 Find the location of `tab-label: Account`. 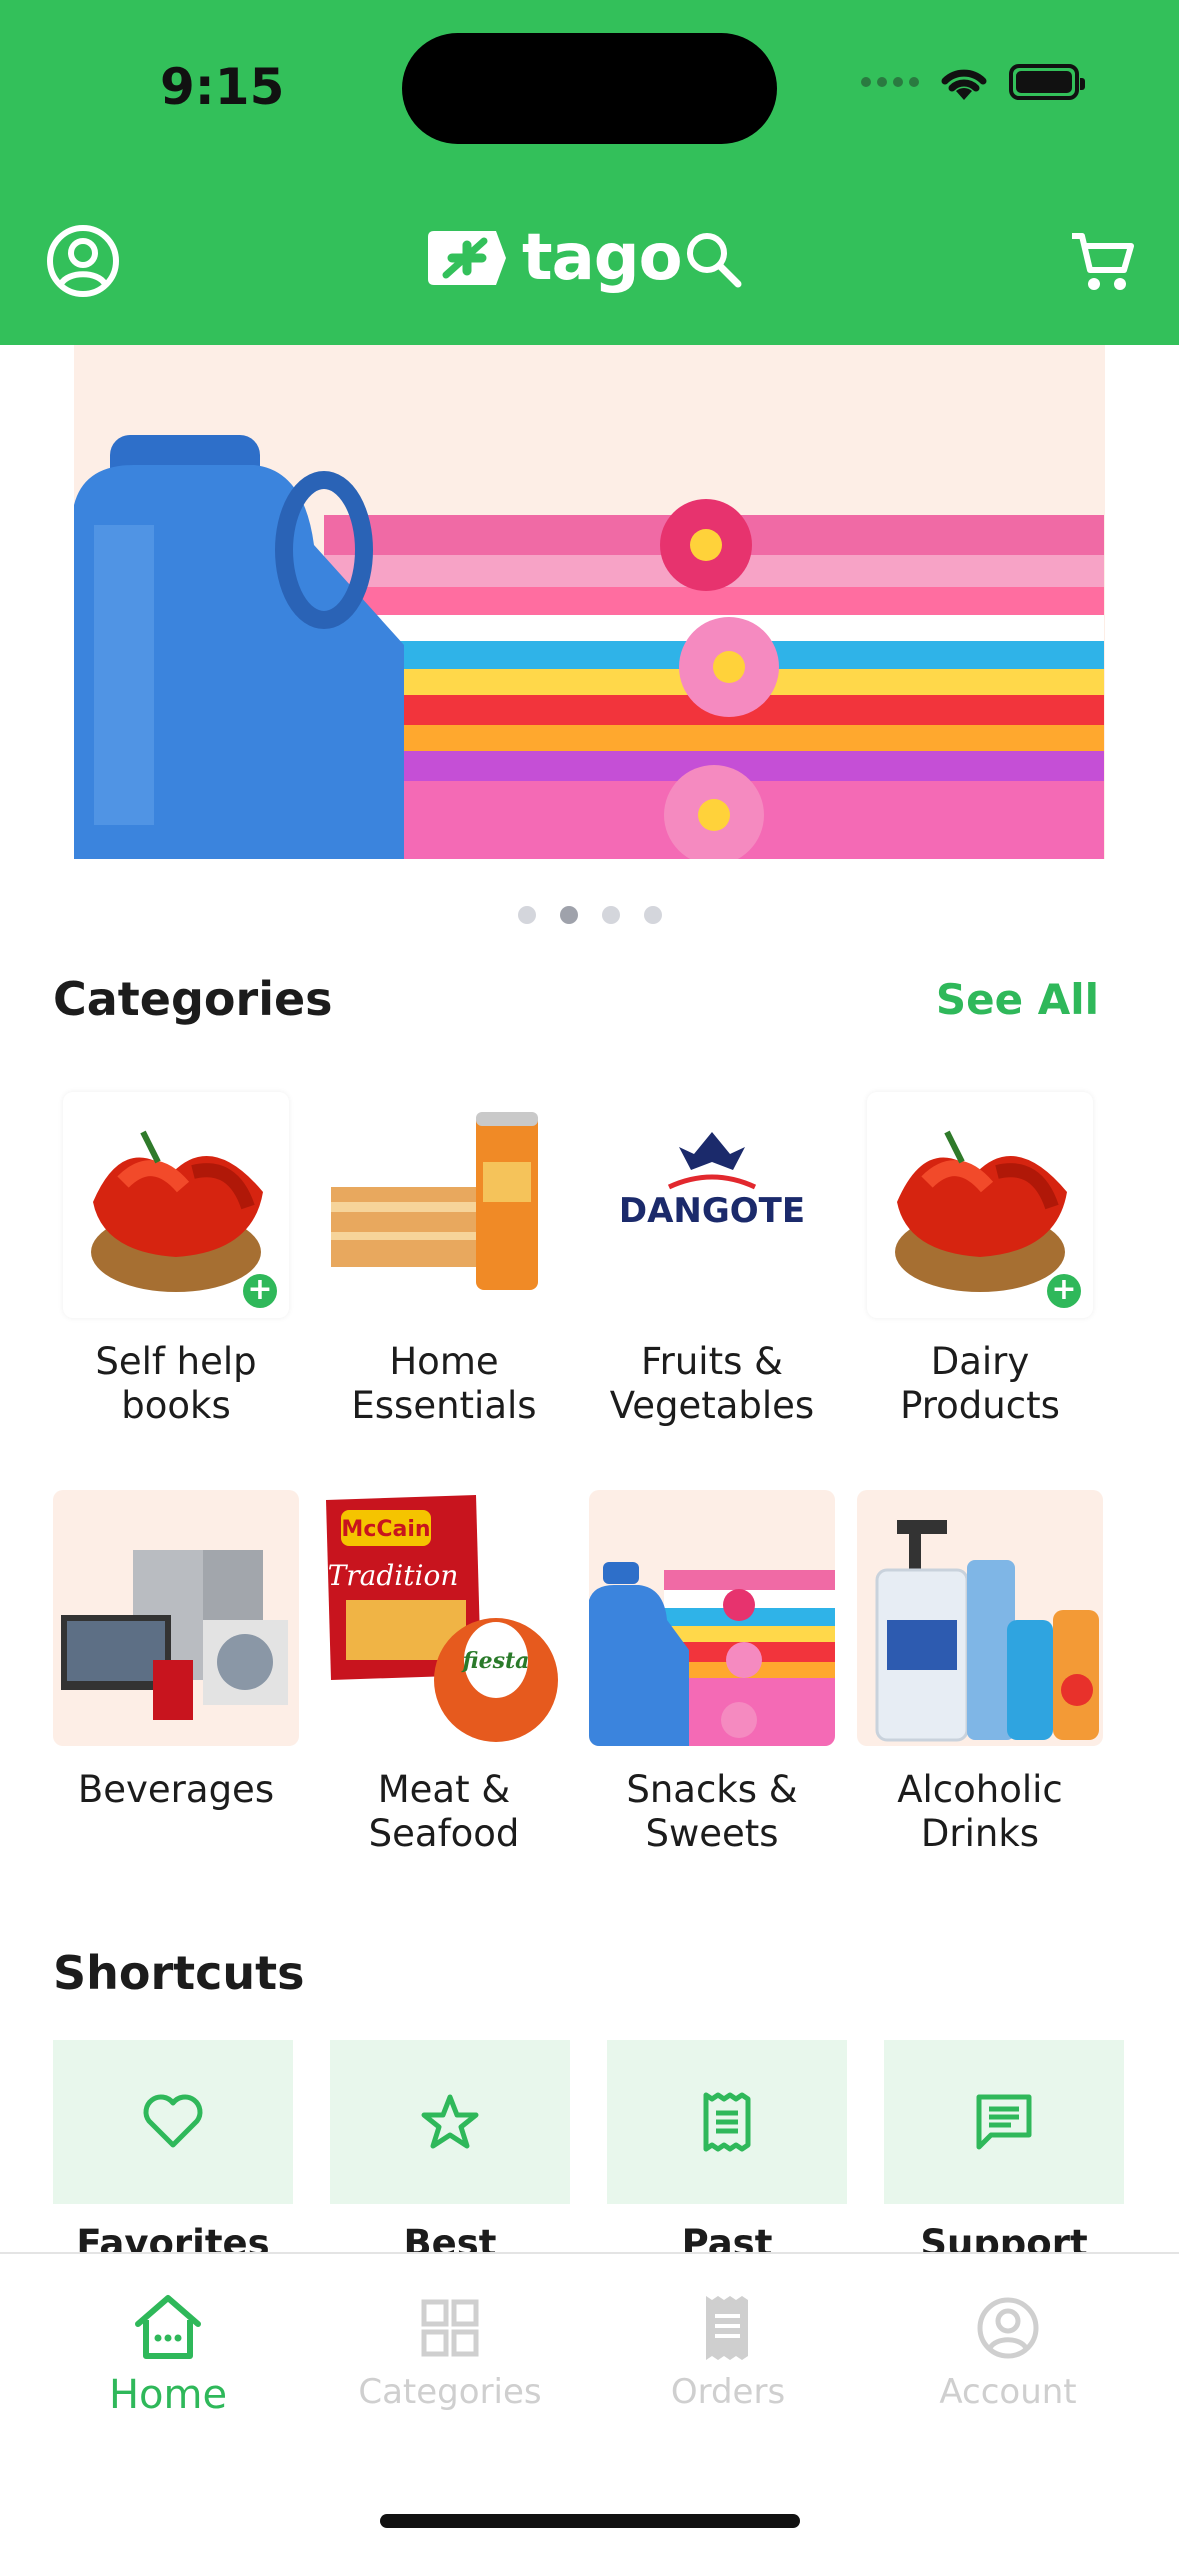

tab-label: Account is located at coordinates (1008, 2392).